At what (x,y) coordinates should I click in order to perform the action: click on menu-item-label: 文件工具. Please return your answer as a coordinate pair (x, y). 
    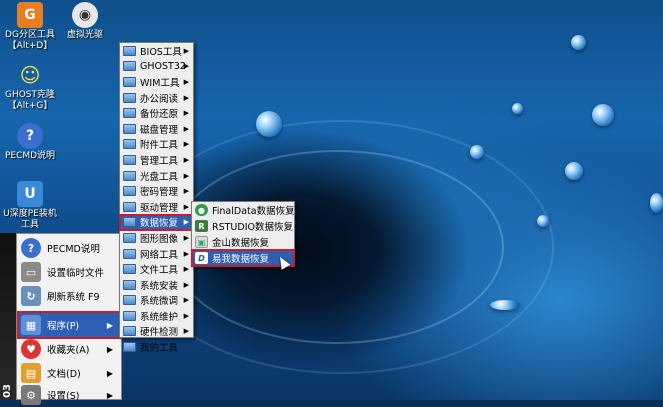
    Looking at the image, I should click on (159, 271).